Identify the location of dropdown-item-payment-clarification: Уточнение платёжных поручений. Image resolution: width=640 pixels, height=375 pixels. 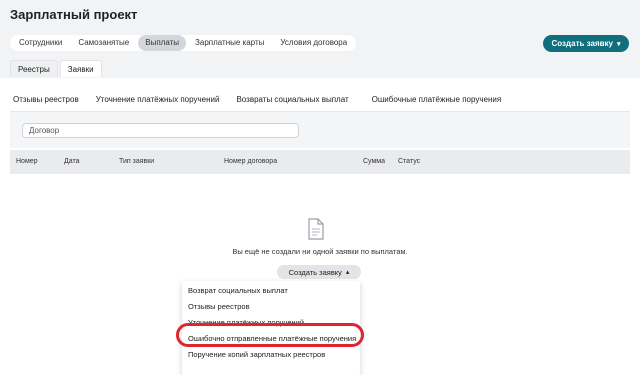
(246, 322).